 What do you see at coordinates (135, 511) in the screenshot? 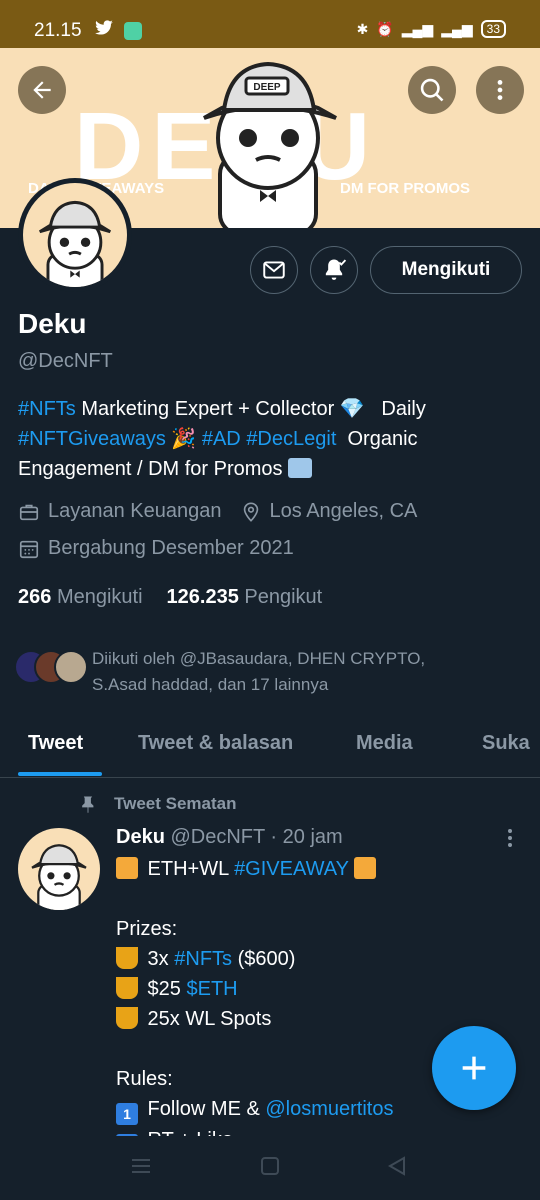
I see `profile-category: Layanan Keuangan` at bounding box center [135, 511].